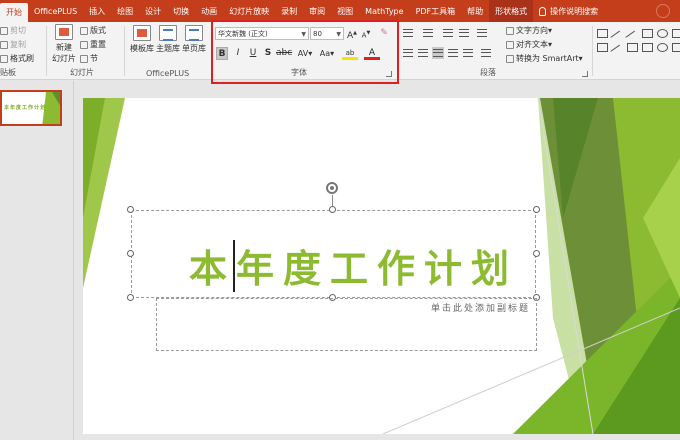 Image resolution: width=680 pixels, height=440 pixels. I want to click on smartart-icon, so click(510, 58).